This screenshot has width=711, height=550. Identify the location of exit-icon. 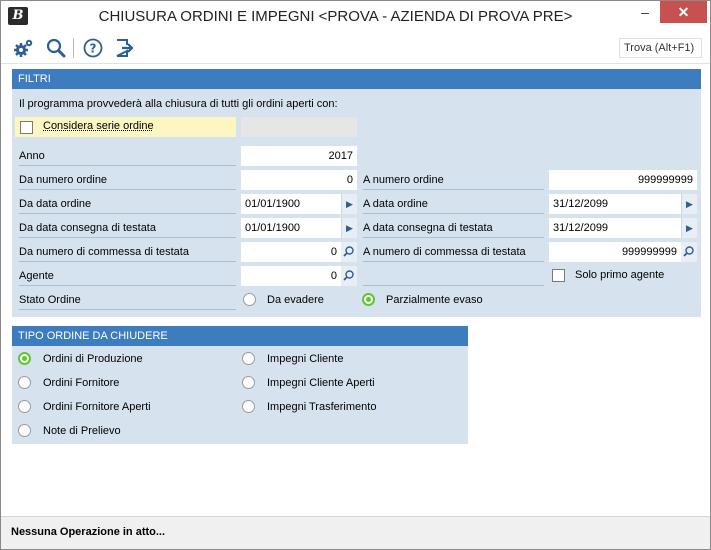
(124, 48).